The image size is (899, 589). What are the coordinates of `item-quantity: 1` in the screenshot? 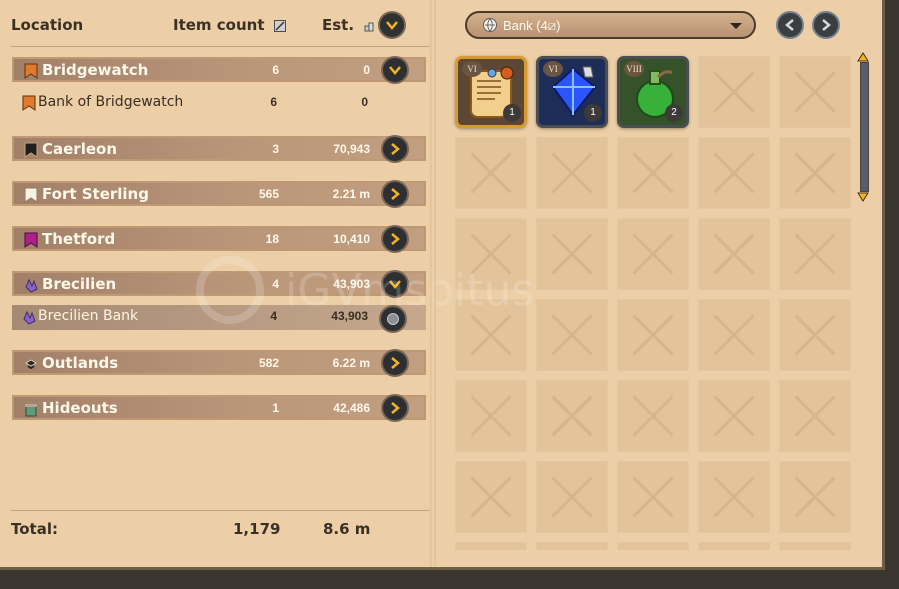 It's located at (512, 113).